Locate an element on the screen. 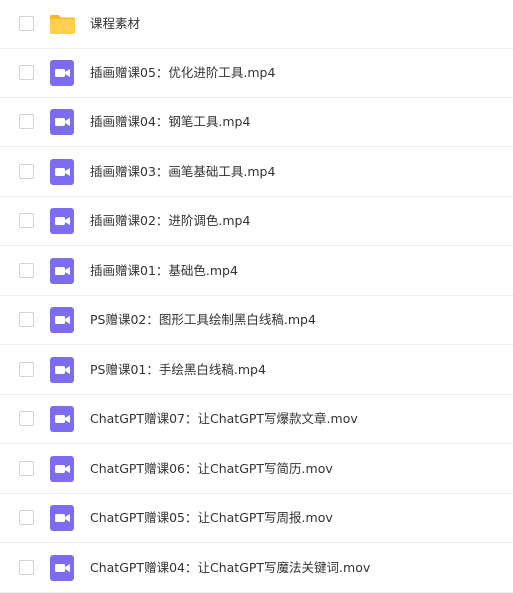 The height and width of the screenshot is (593, 513). list-item: PS赠课02：图形工具绘制黑白线稿.mp4 is located at coordinates (256, 320).